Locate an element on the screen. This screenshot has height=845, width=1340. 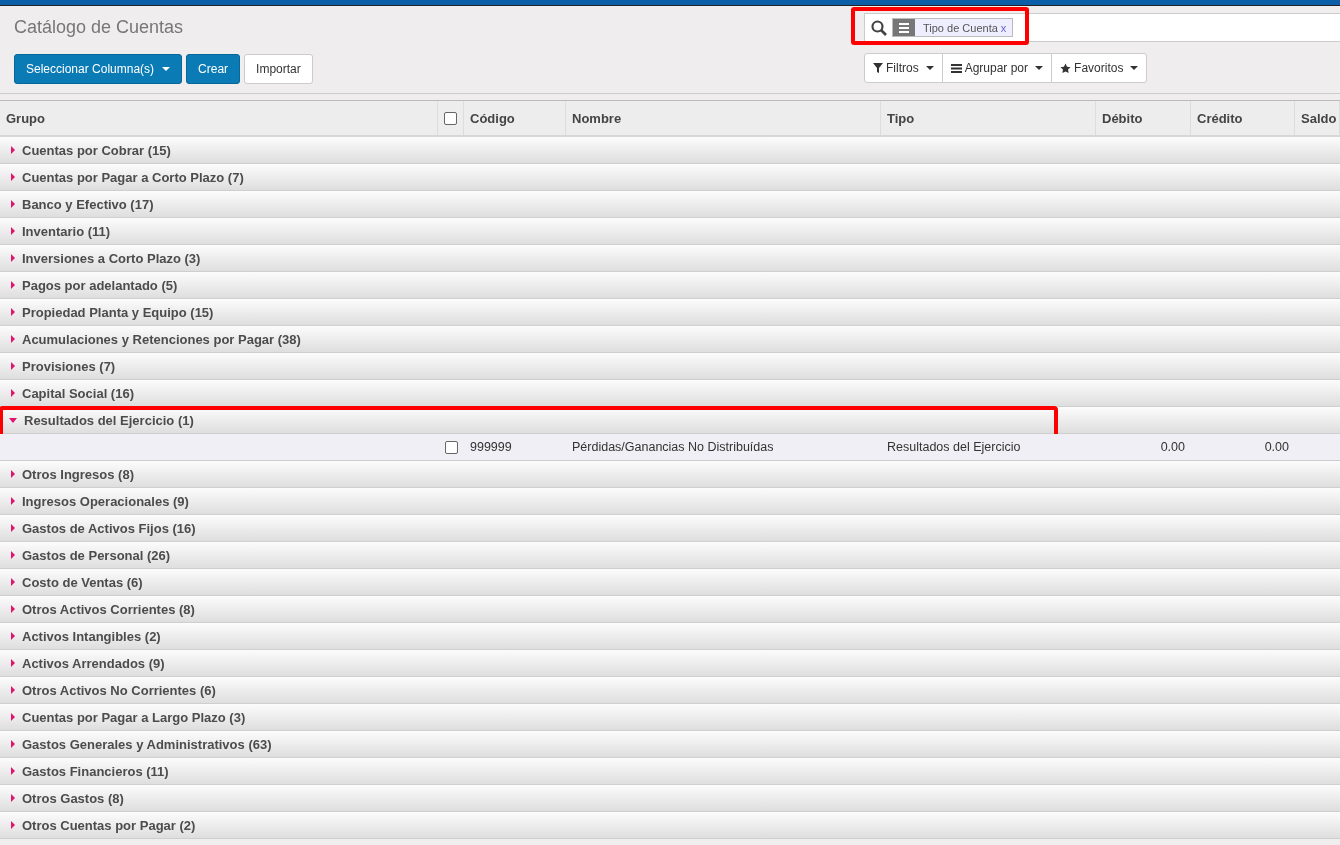
group-row: Pagos por adelantado (5) is located at coordinates (670, 285).